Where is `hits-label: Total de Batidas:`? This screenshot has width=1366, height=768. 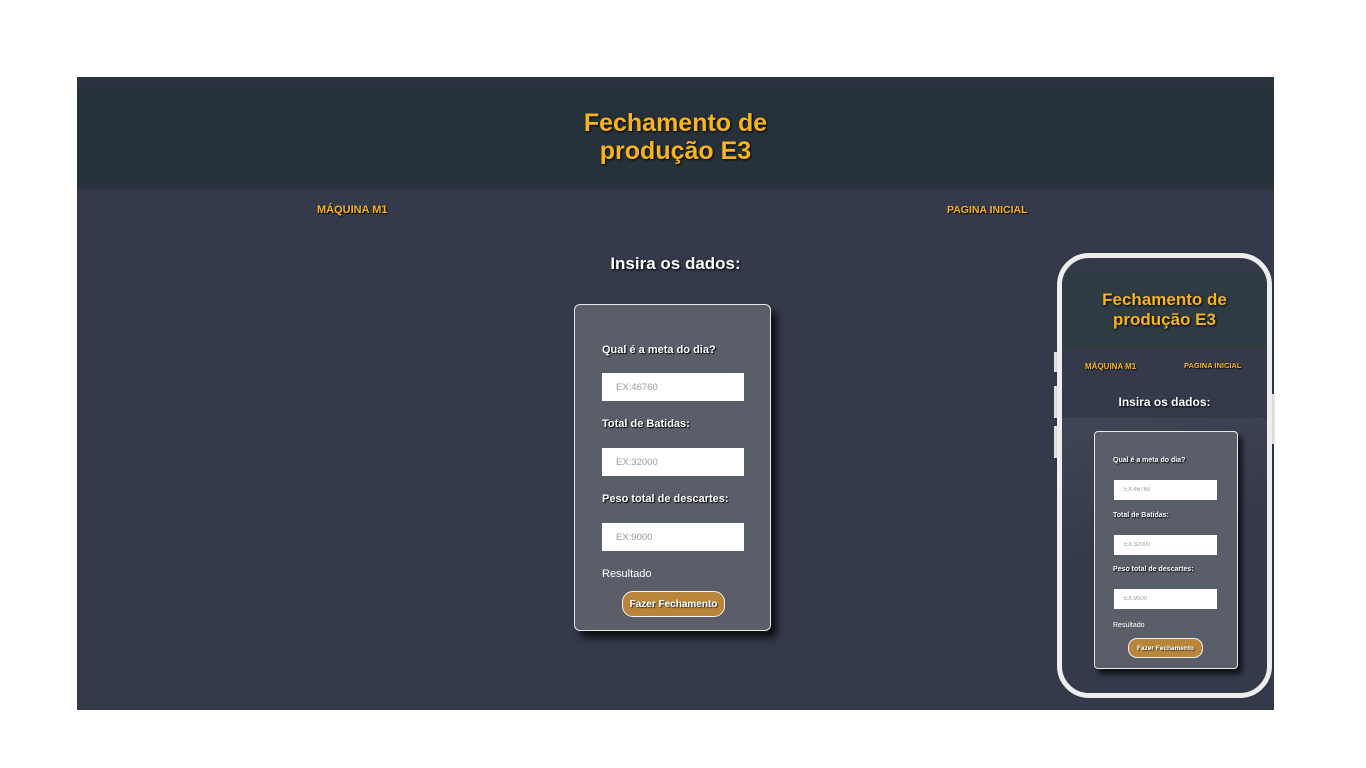
hits-label: Total de Batidas: is located at coordinates (646, 424).